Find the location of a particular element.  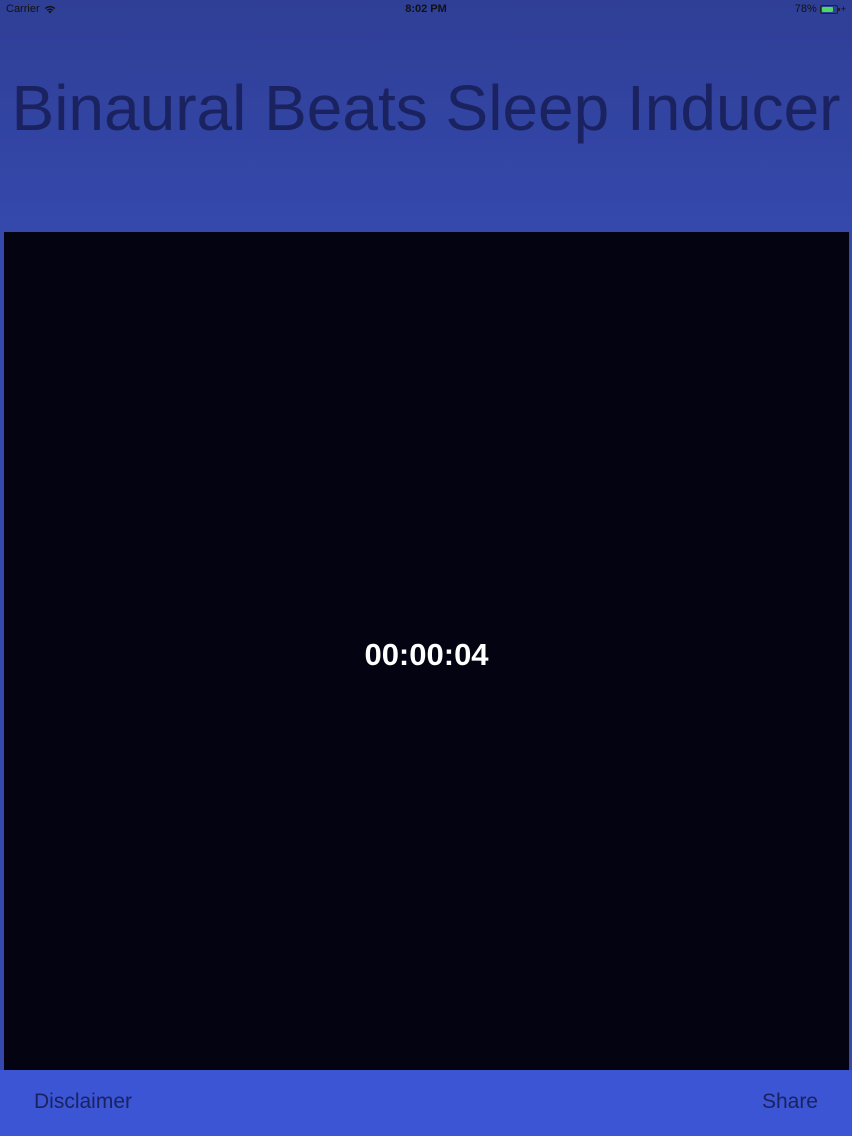

battery-fill is located at coordinates (827, 9).